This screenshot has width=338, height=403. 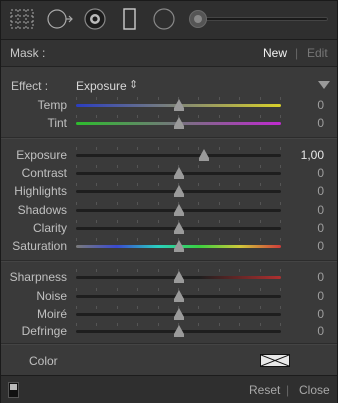 I want to click on color-swatch, so click(x=275, y=360).